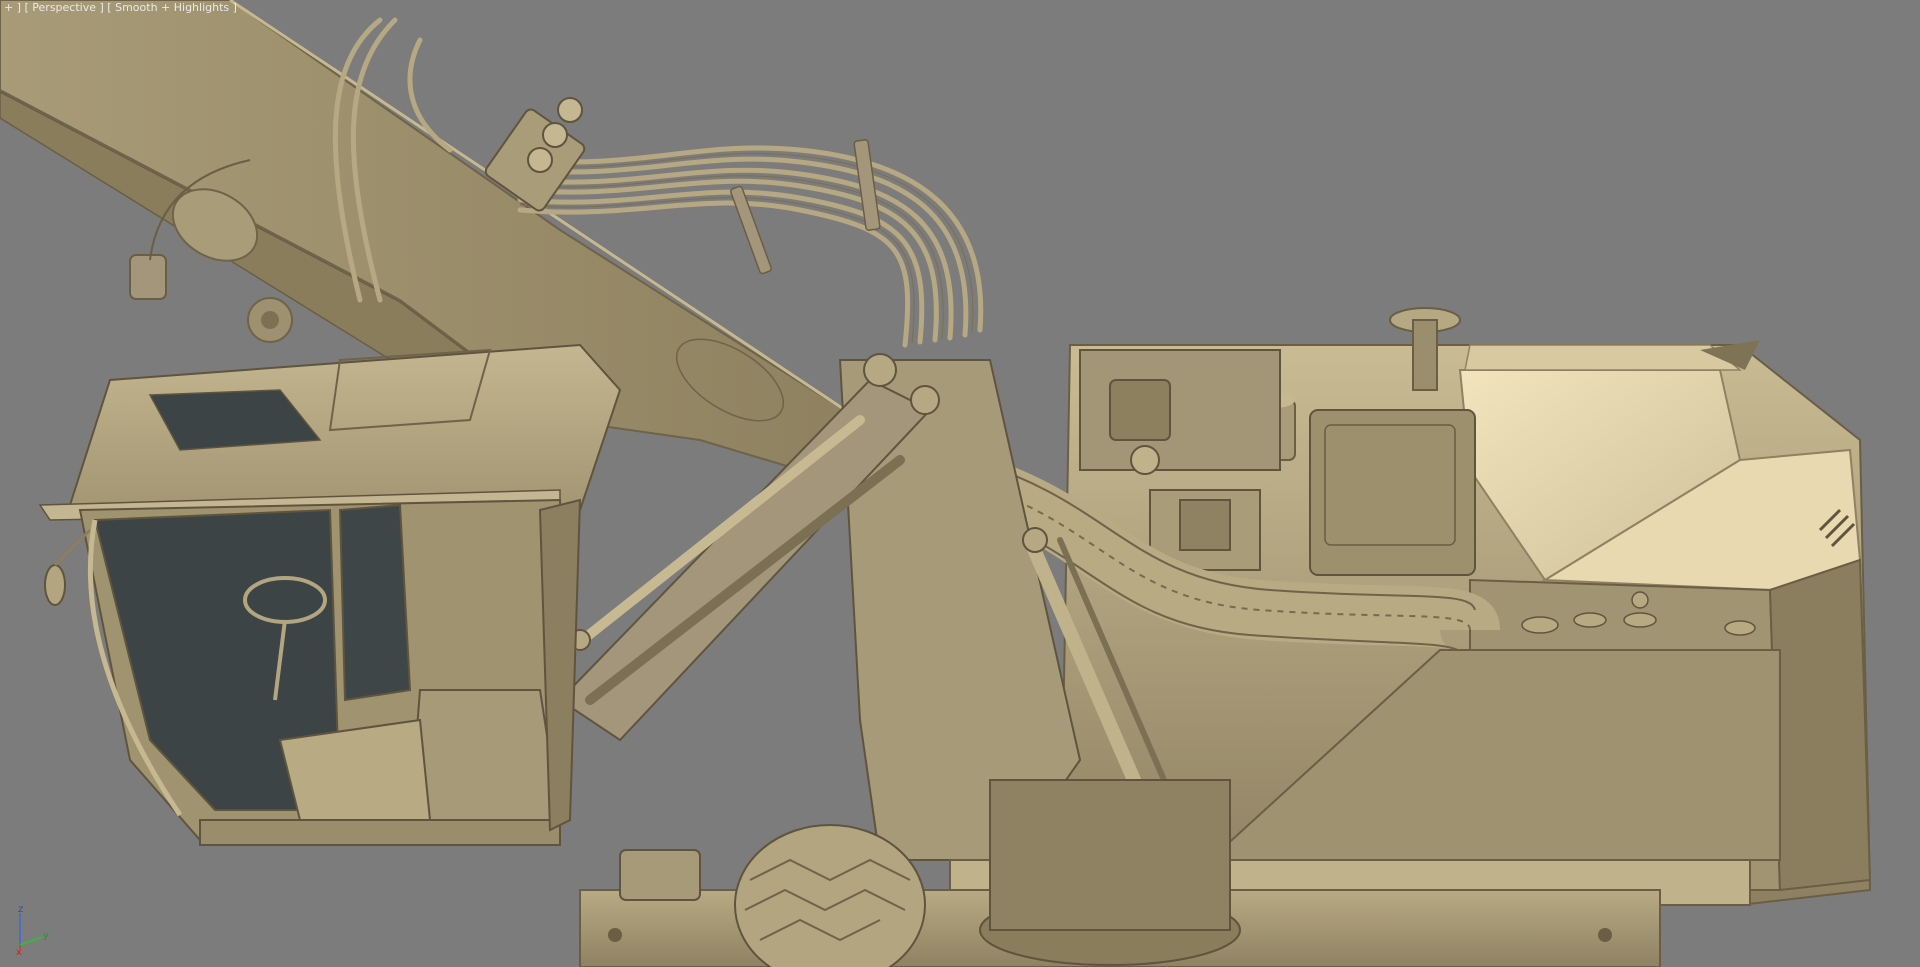 This screenshot has width=1920, height=967. I want to click on view-mode-label: Perspective, so click(64, 7).